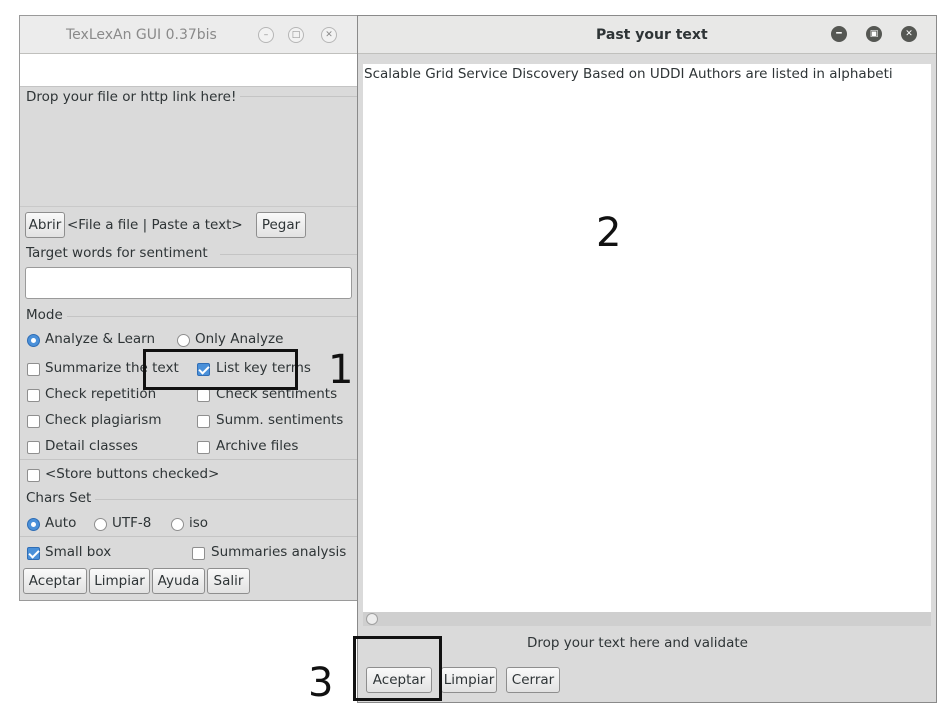 The width and height of the screenshot is (939, 706). Describe the element at coordinates (78, 552) in the screenshot. I see `small-box-label: Small box` at that location.